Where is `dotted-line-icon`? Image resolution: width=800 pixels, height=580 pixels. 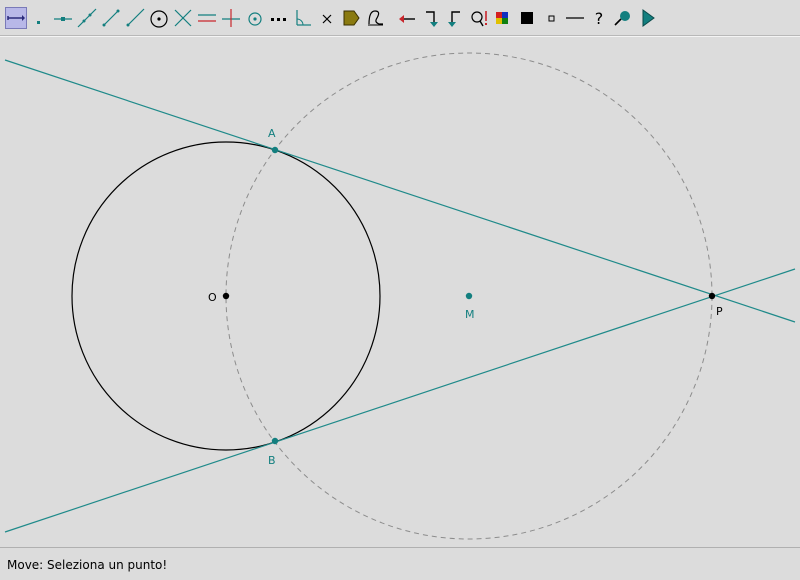
dotted-line-icon is located at coordinates (279, 18).